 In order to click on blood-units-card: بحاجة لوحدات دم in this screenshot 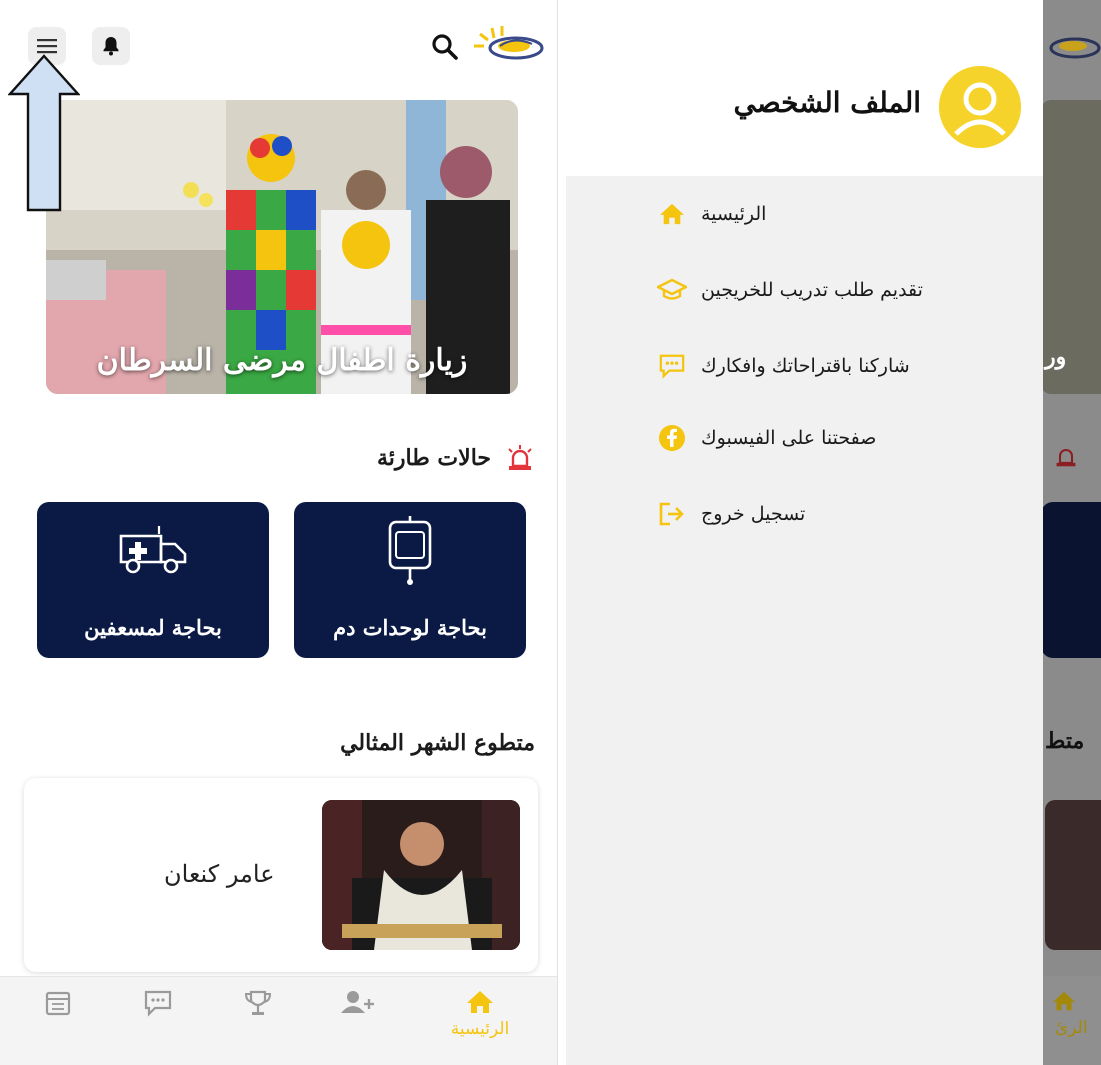, I will do `click(410, 580)`.